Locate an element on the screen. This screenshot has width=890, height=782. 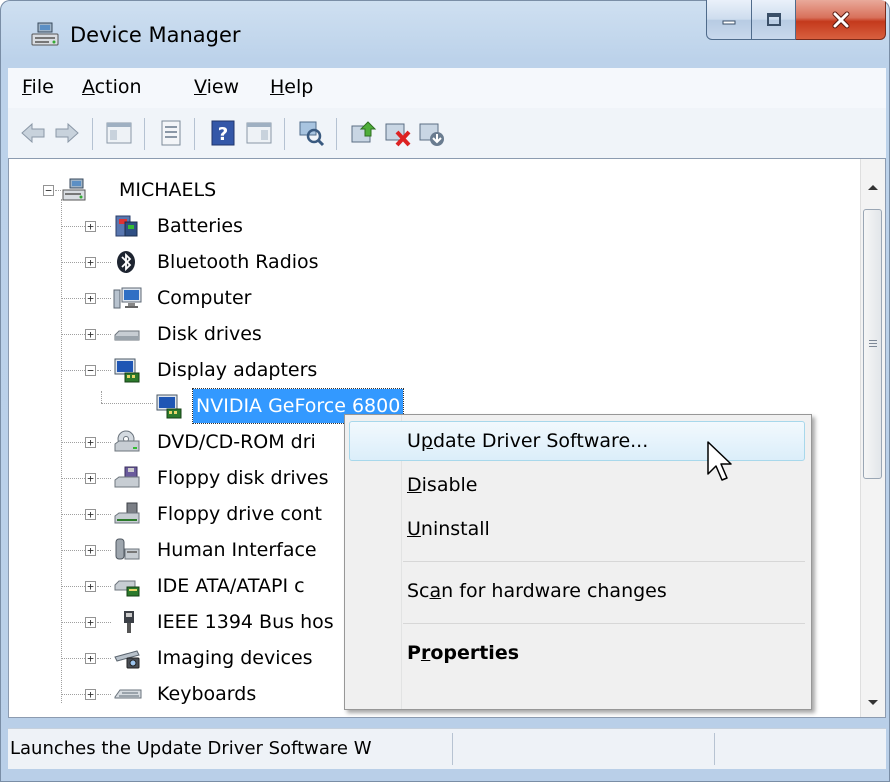
tree-item-bluetooth-radios: + Bluetooth Radios is located at coordinates (259, 262).